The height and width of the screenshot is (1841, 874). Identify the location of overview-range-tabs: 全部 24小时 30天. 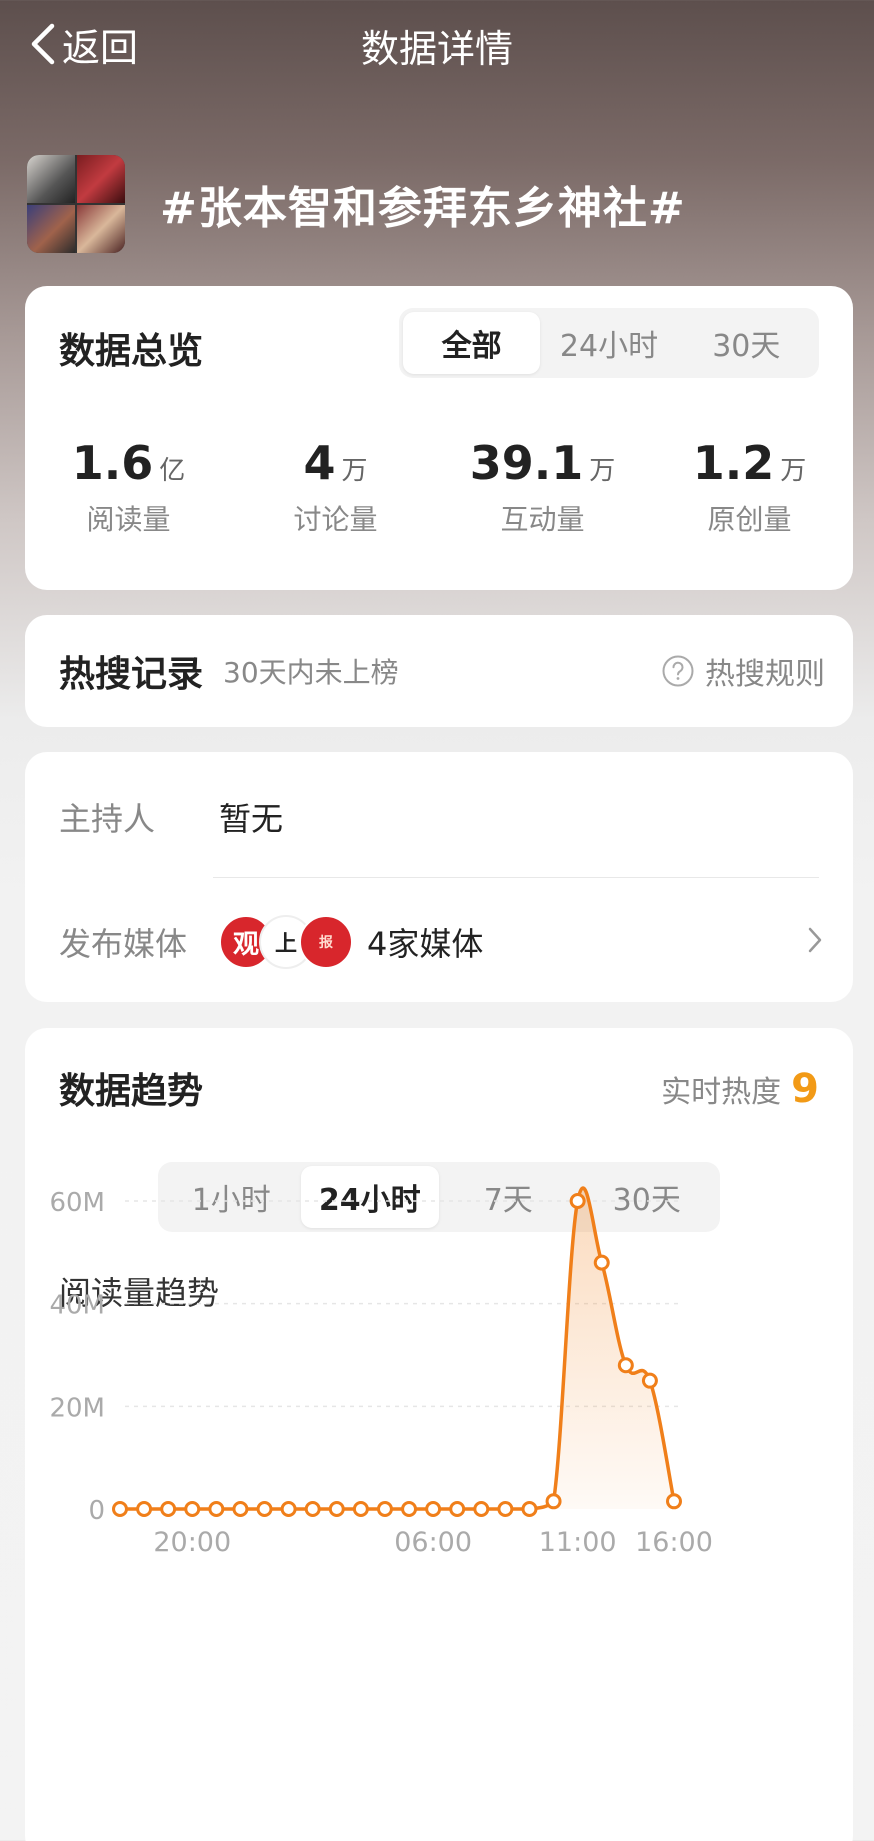
(609, 343).